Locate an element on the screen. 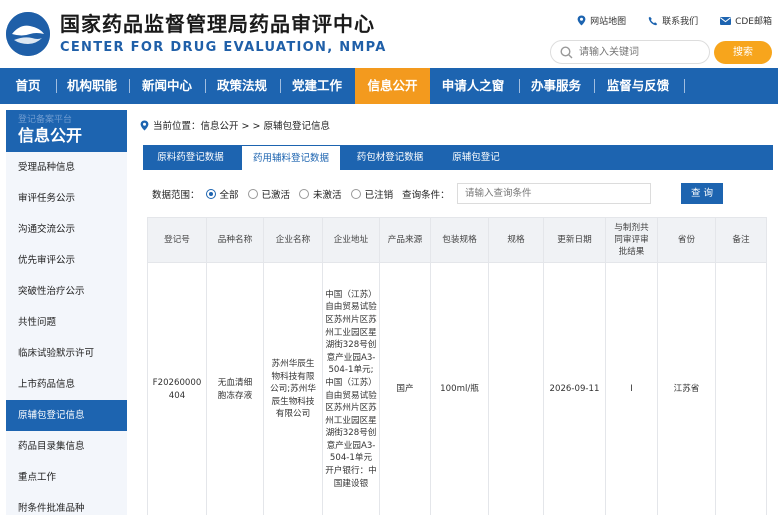  col-remark: 备注 is located at coordinates (741, 240).